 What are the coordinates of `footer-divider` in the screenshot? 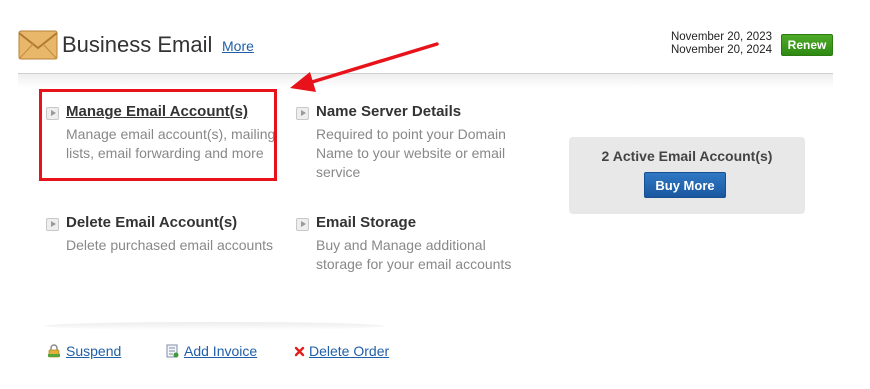 It's located at (214, 326).